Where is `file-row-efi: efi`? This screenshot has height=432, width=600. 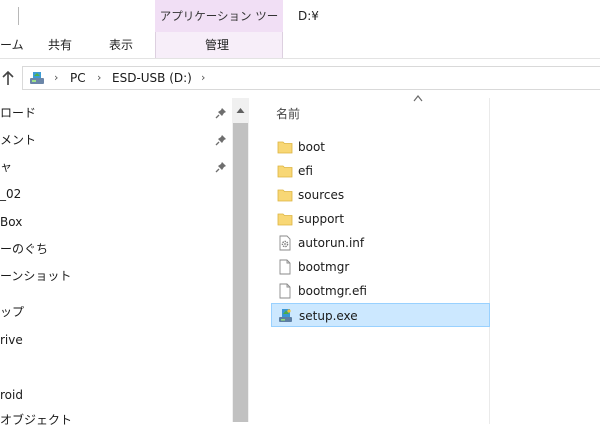
file-row-efi: efi is located at coordinates (380, 171).